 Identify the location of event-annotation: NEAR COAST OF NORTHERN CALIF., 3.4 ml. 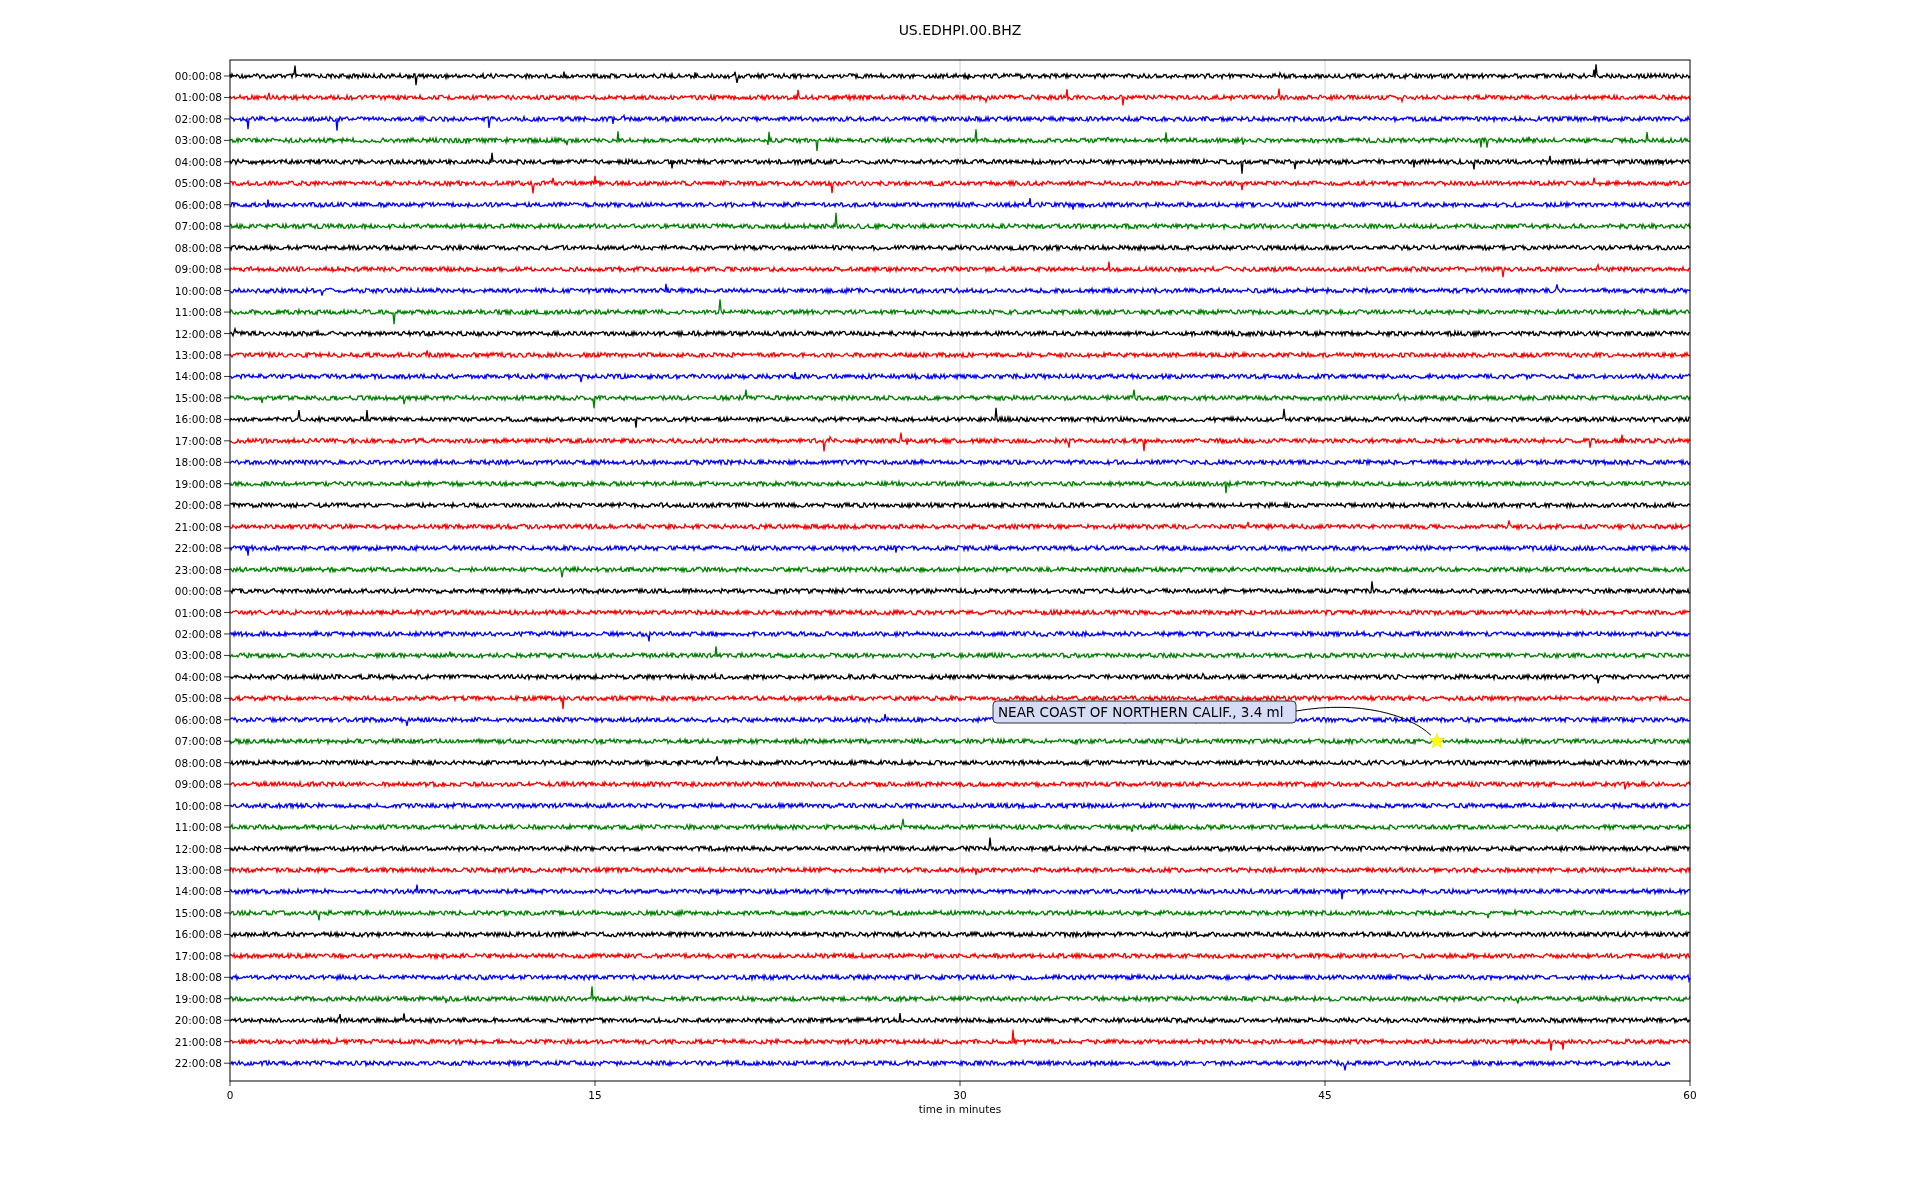
(1144, 712).